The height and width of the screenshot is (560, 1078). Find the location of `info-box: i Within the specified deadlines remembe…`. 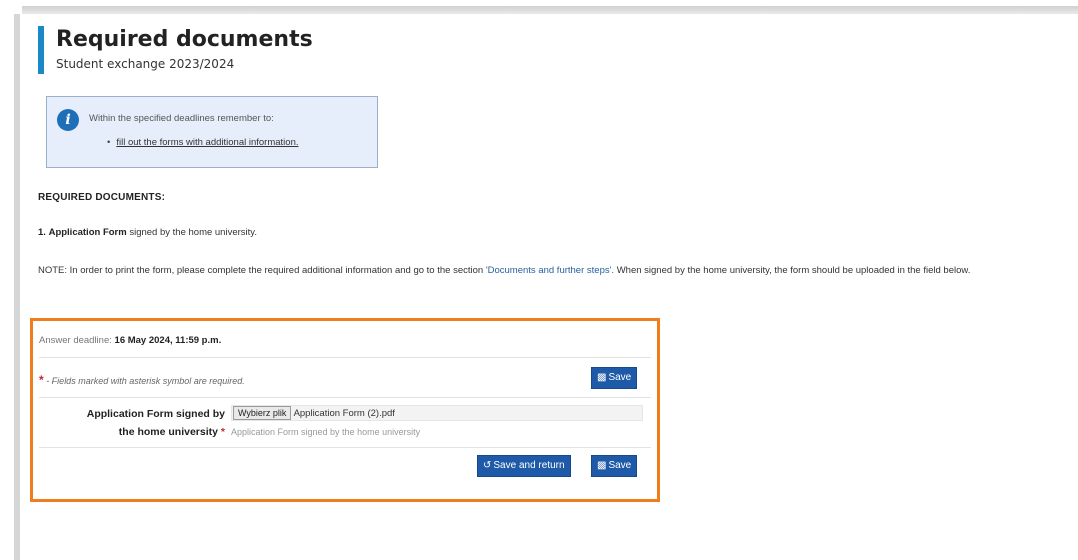

info-box: i Within the specified deadlines remembe… is located at coordinates (212, 132).